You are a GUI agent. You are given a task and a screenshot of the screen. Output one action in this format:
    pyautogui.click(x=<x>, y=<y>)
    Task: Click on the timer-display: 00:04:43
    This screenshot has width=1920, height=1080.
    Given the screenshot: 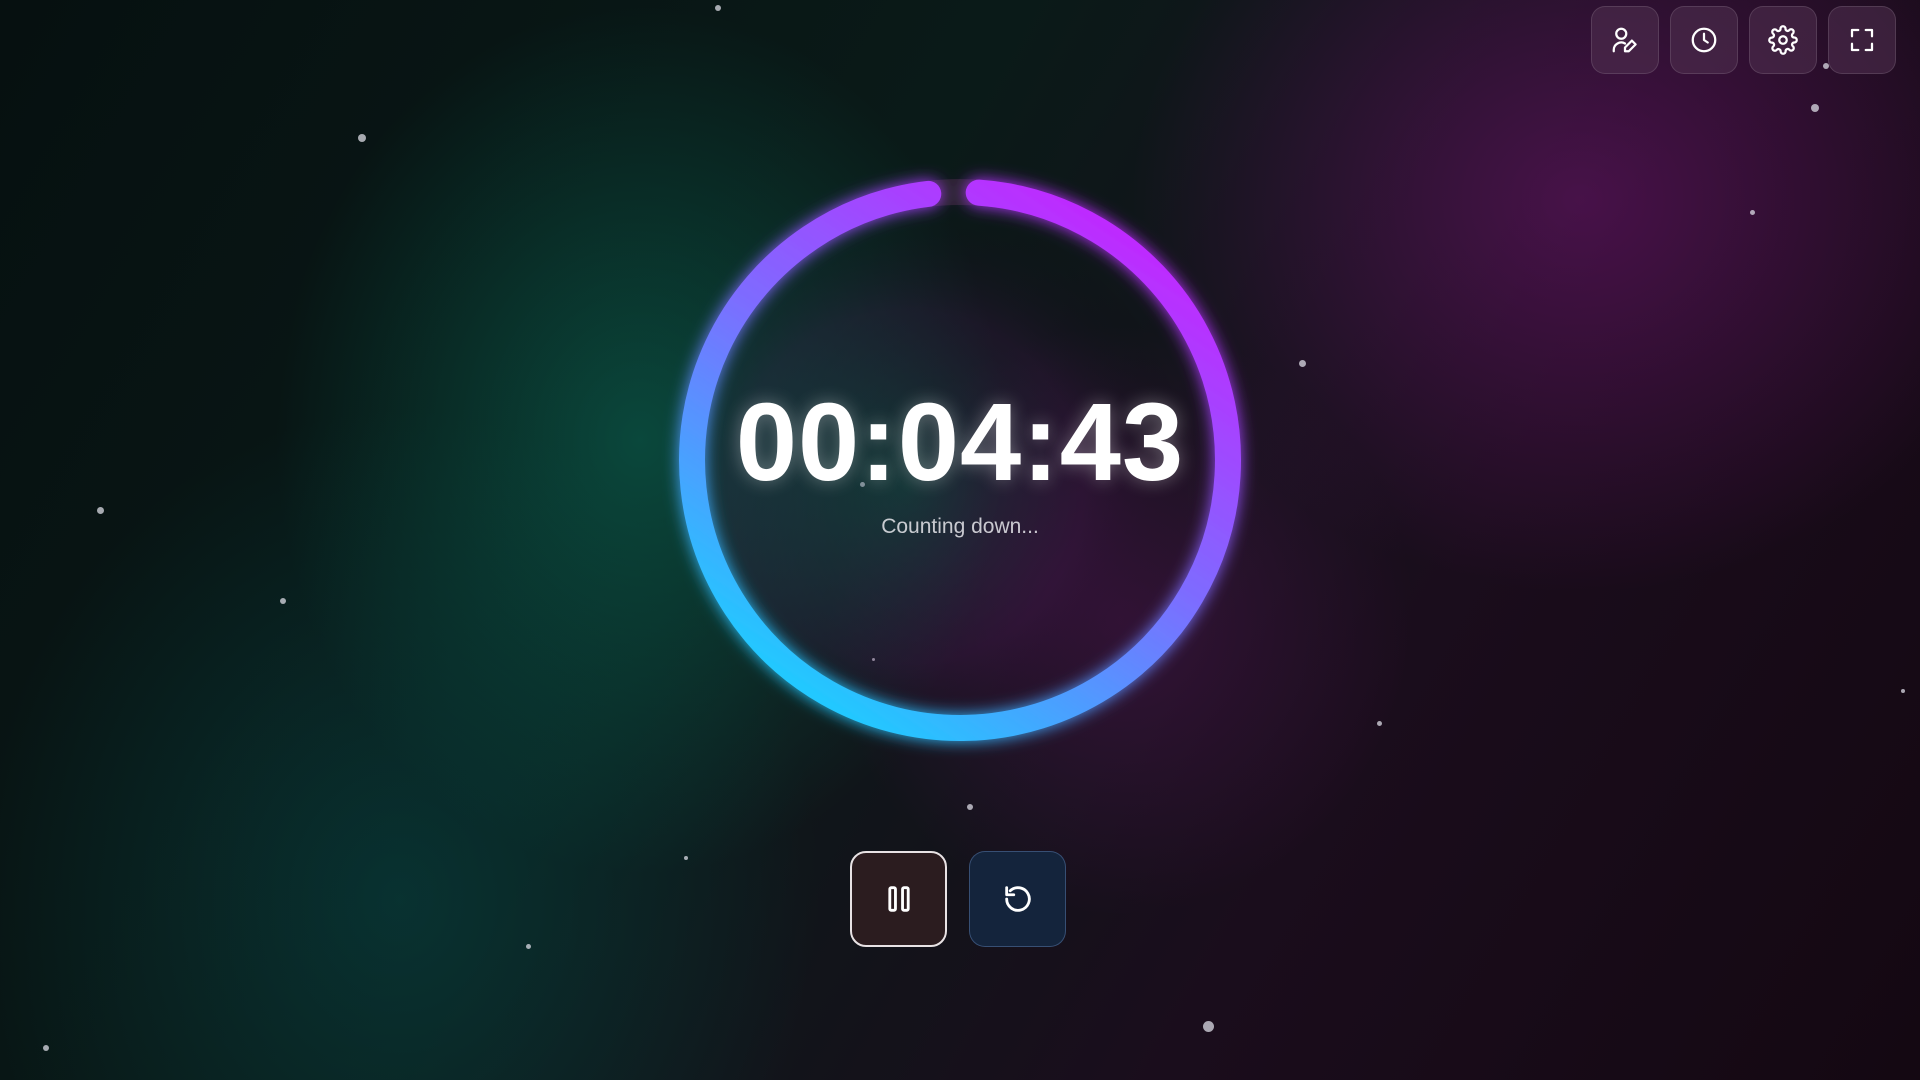 What is the action you would take?
    pyautogui.click(x=960, y=442)
    